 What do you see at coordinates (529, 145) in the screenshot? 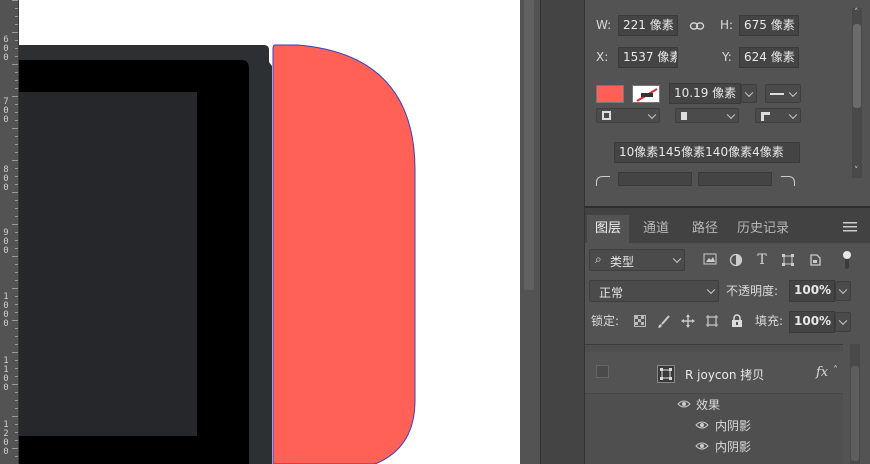
I see `canvas-vertical-scrollbar` at bounding box center [529, 145].